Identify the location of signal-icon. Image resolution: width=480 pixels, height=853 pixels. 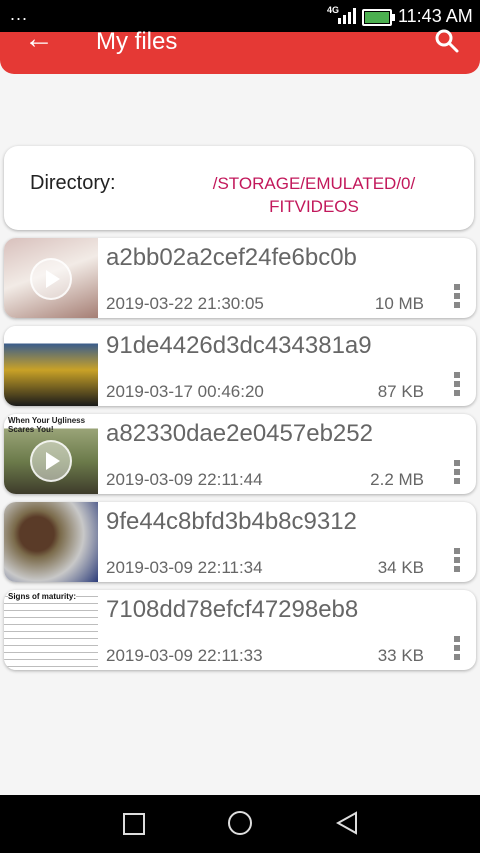
(347, 16).